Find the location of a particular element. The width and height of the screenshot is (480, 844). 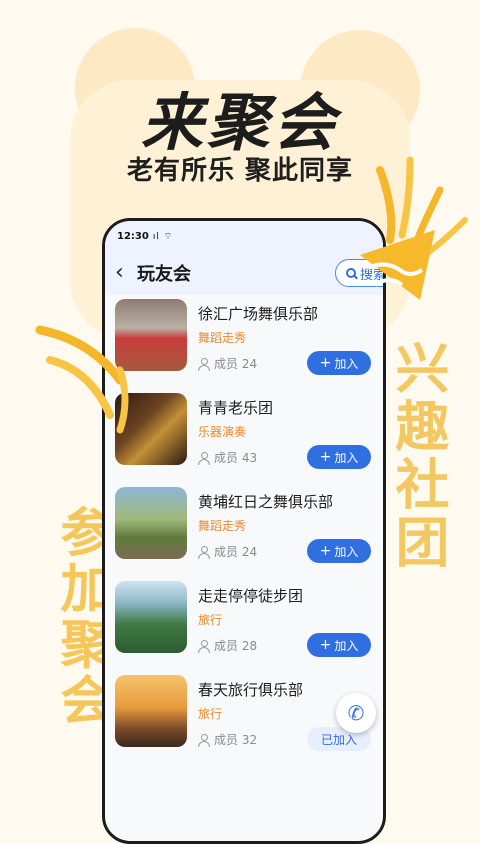

list-item: 徐汇广场舞俱乐部 舞蹈走秀 成员 24 + 加入 is located at coordinates (244, 346).